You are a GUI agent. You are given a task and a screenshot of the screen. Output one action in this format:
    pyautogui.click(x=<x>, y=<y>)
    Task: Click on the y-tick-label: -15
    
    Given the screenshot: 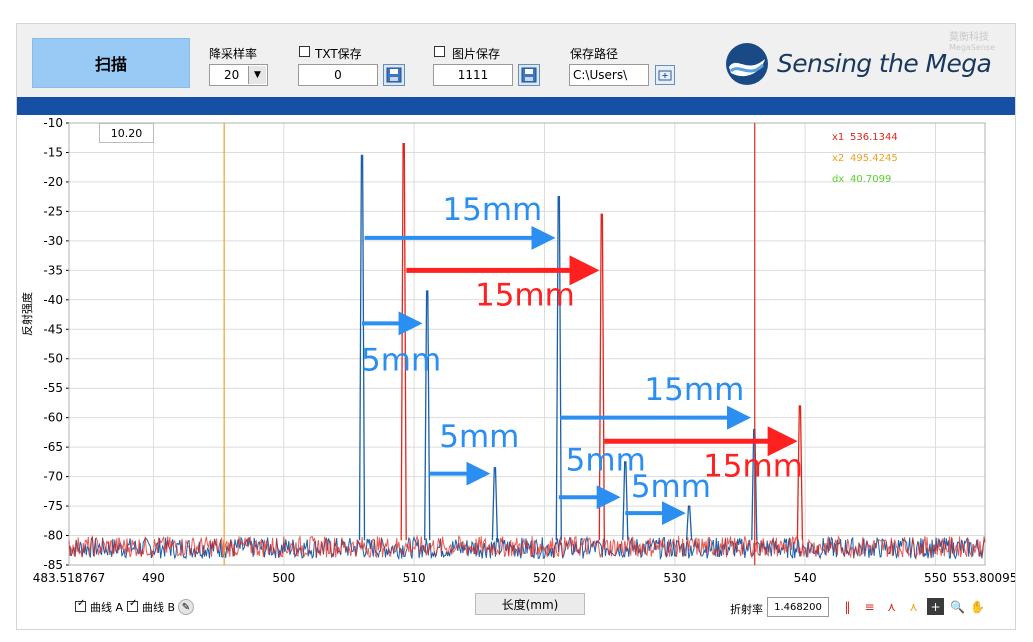 What is the action you would take?
    pyautogui.click(x=53, y=152)
    